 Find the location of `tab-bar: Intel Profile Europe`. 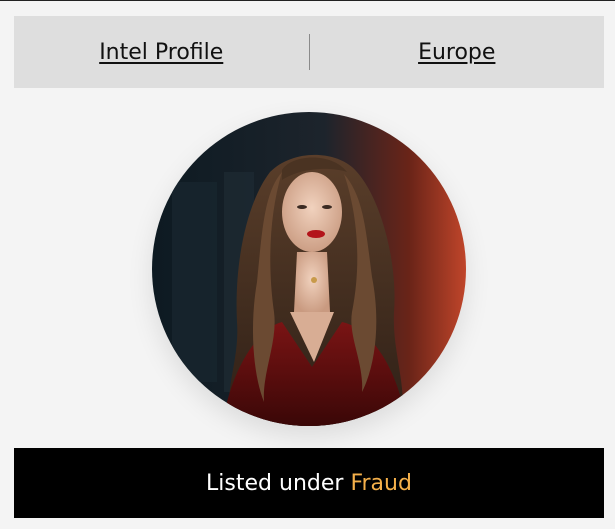

tab-bar: Intel Profile Europe is located at coordinates (309, 52).